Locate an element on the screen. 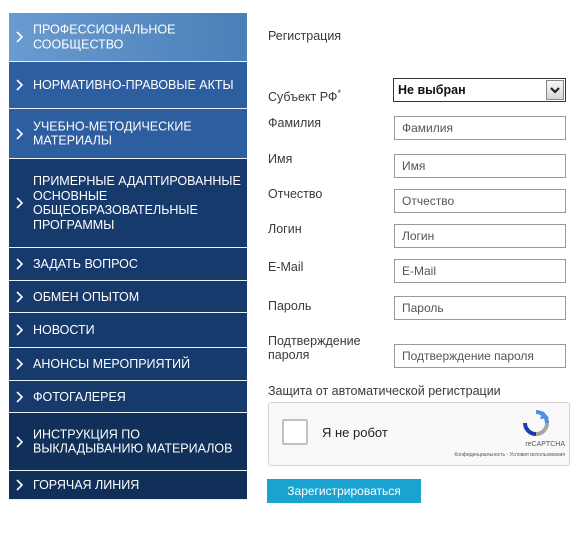 Image resolution: width=576 pixels, height=534 pixels. form-title: Регистрация is located at coordinates (305, 36).